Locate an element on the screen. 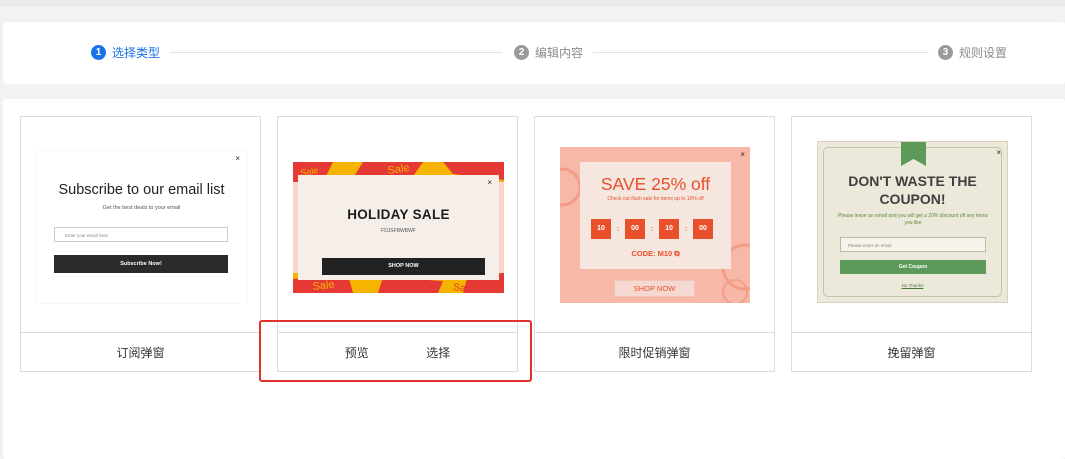 This screenshot has width=1065, height=459. step-rule-settings: 3 规则设置 is located at coordinates (972, 52).